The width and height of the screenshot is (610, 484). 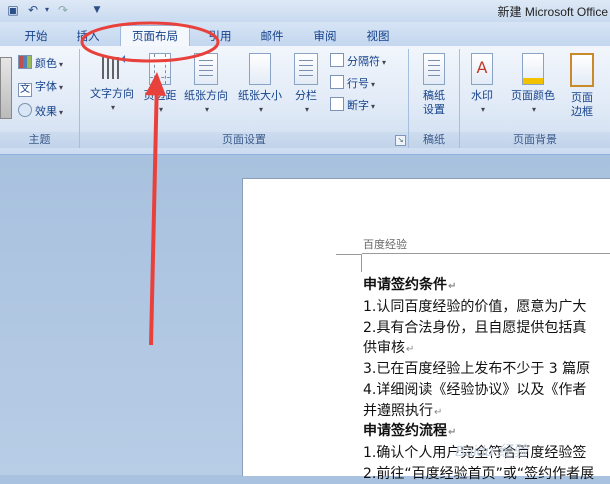 I want to click on theme-effects-button: 效果 ▾, so click(x=40, y=111).